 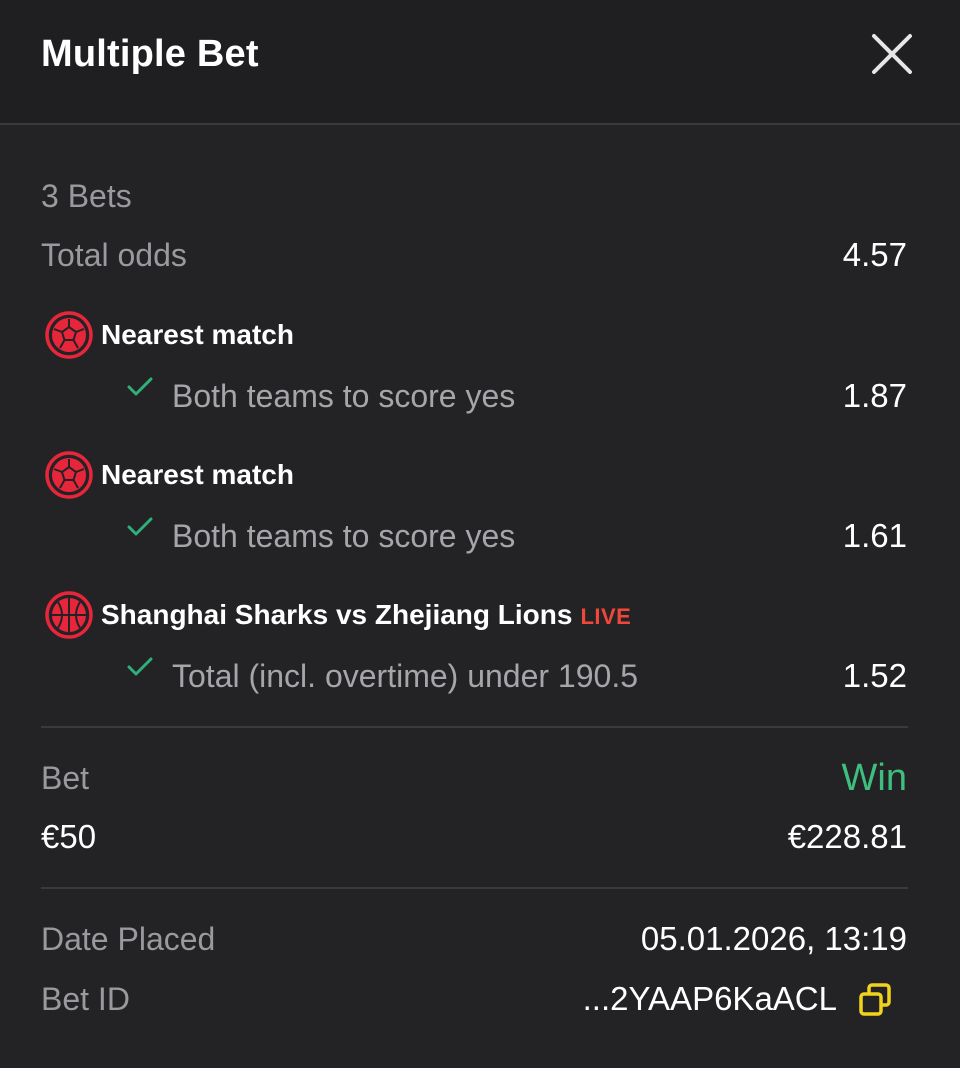 What do you see at coordinates (85, 999) in the screenshot?
I see `bet-id-label: Bet ID` at bounding box center [85, 999].